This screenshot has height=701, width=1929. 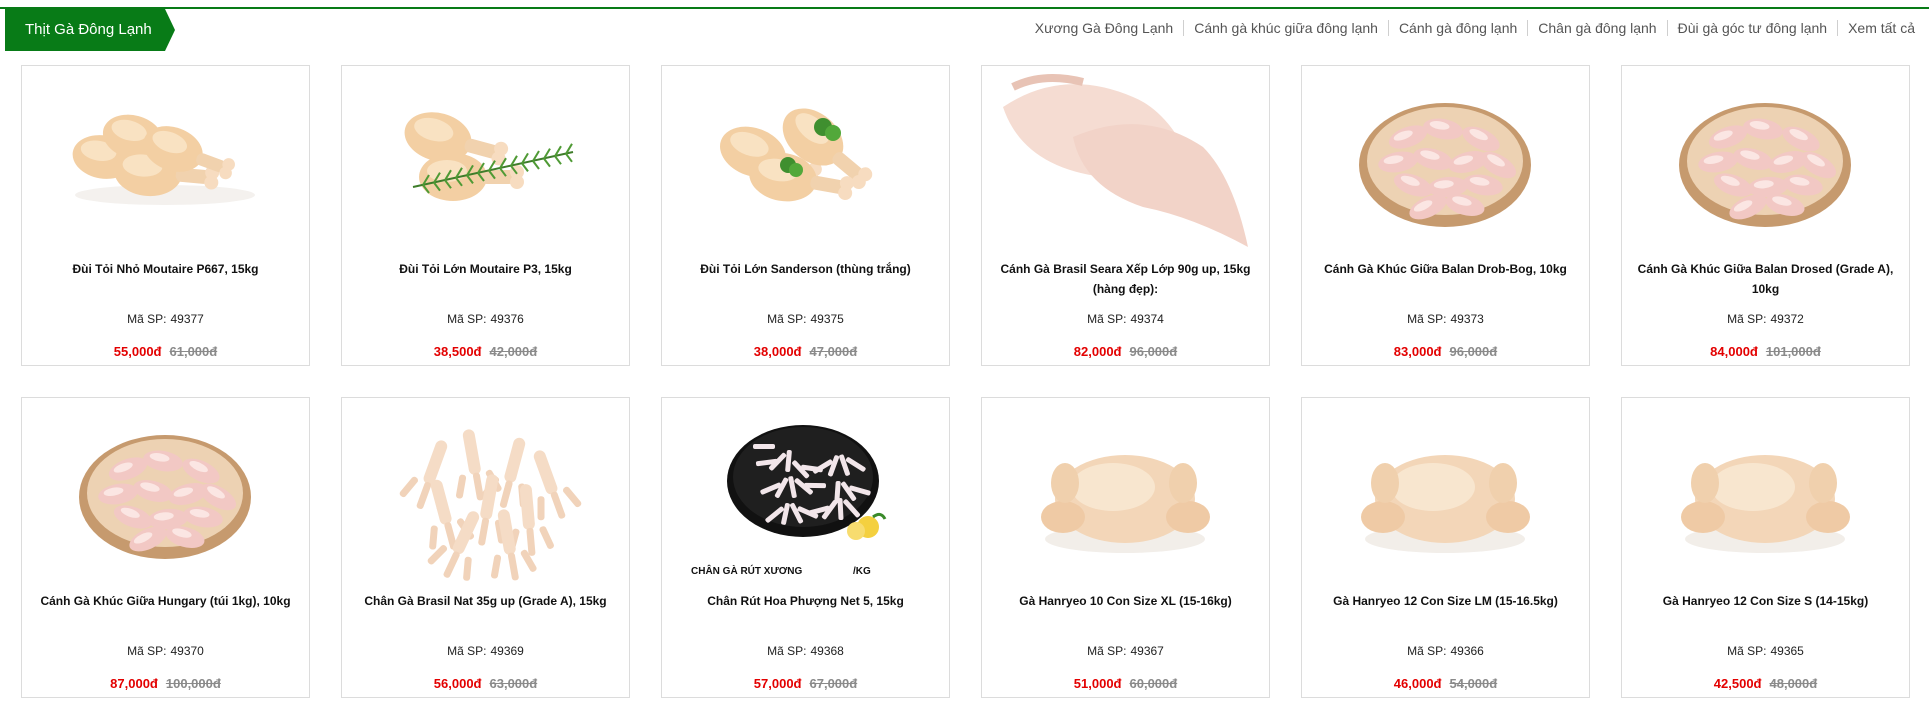 I want to click on product-sku: Mã SP: 49368, so click(x=805, y=651).